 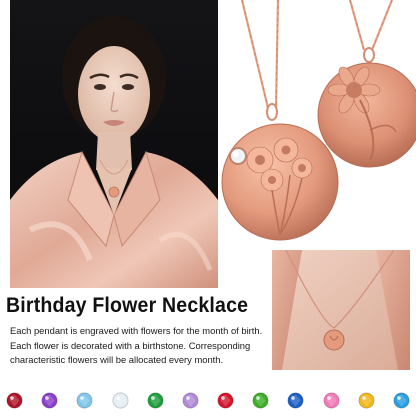 I want to click on worn-necklace-photo, so click(x=341, y=310).